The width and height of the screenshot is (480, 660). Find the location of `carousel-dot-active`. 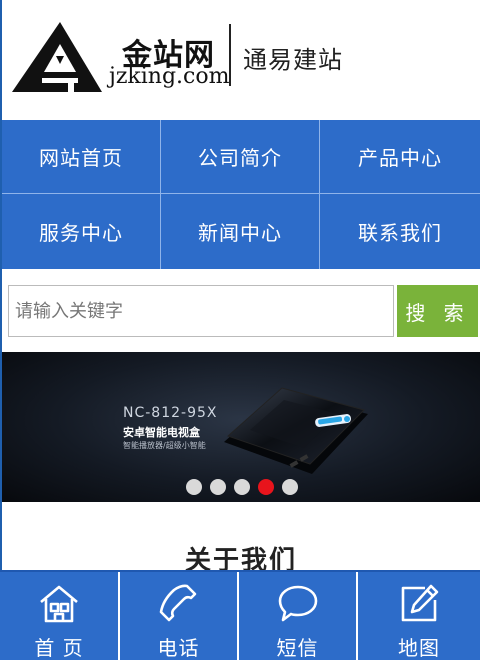

carousel-dot-active is located at coordinates (266, 487).